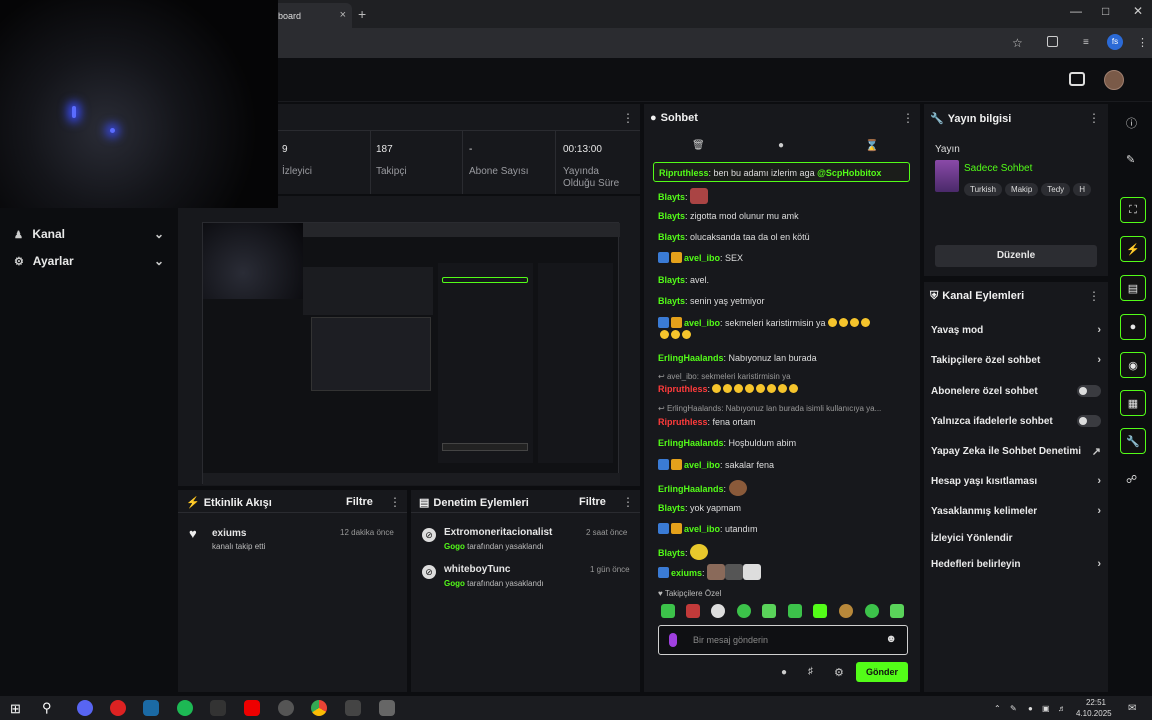 The height and width of the screenshot is (720, 1152). Describe the element at coordinates (872, 145) in the screenshot. I see `hourglass-icon: ⌛` at that location.